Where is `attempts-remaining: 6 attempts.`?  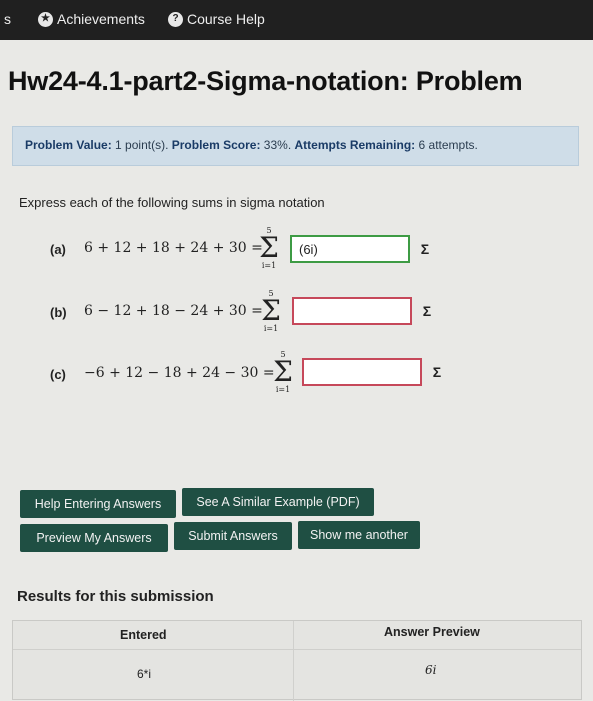 attempts-remaining: 6 attempts. is located at coordinates (448, 145).